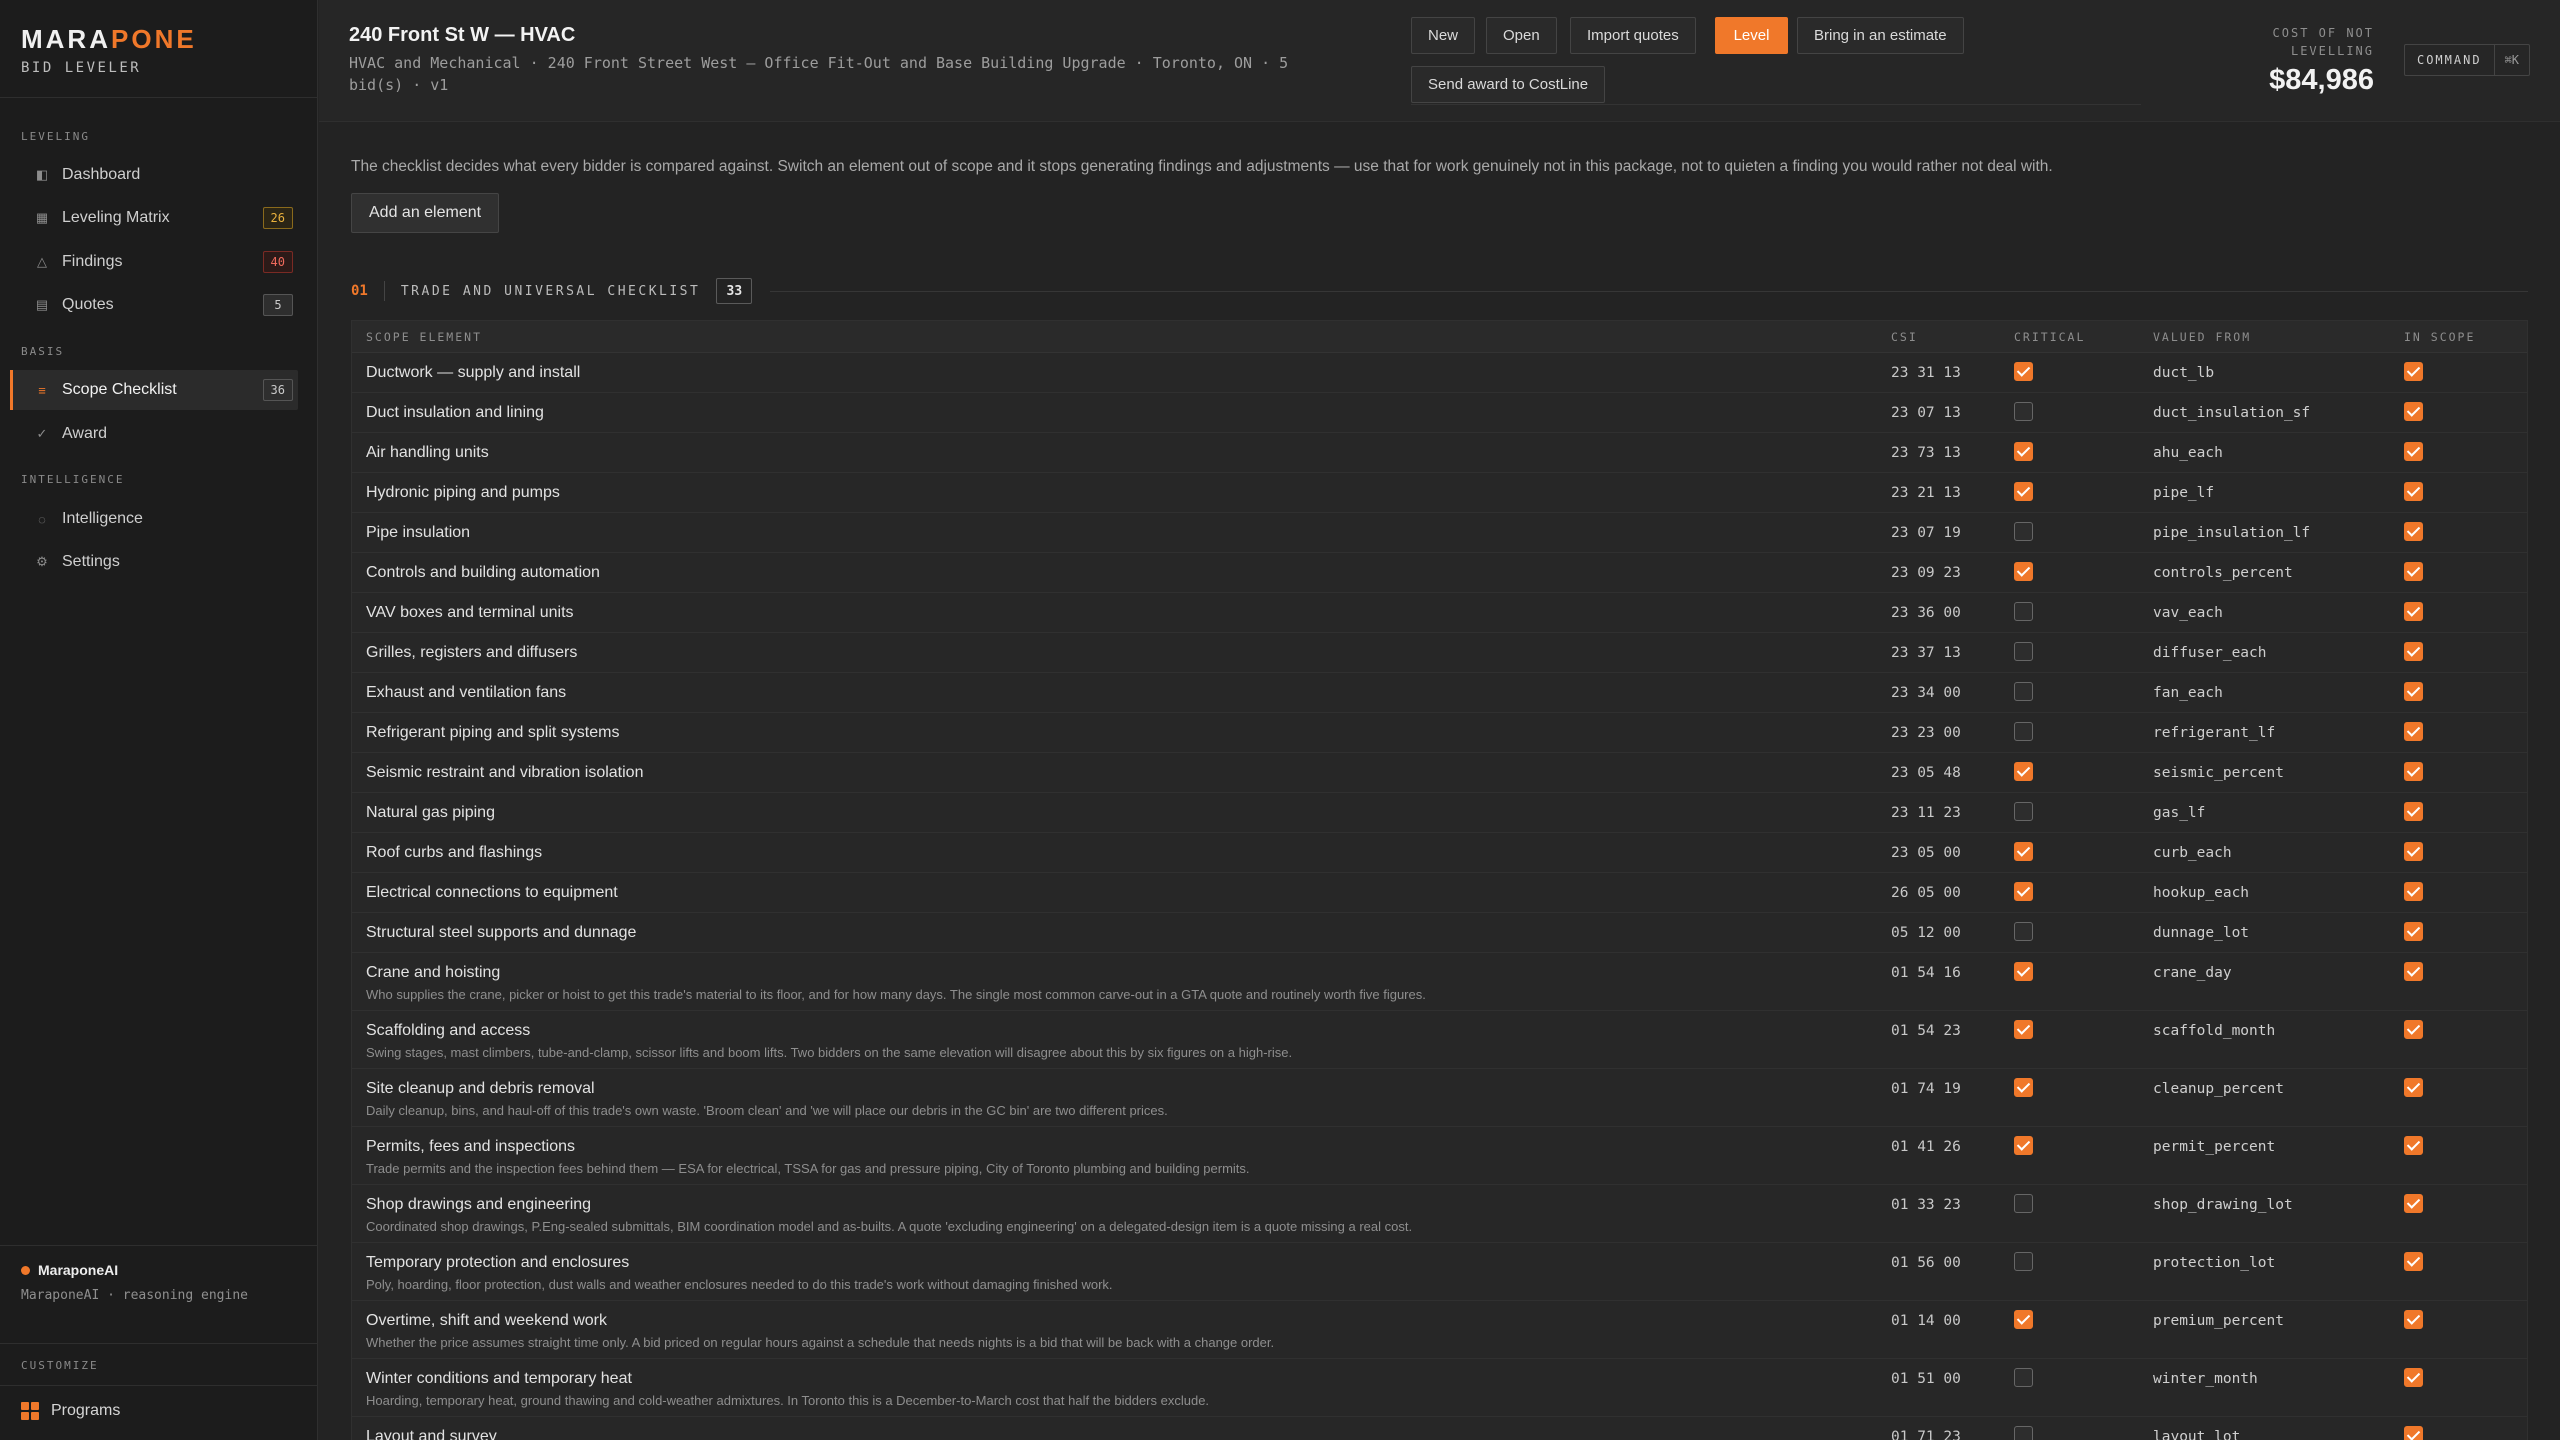 This screenshot has width=2560, height=1440. I want to click on sidebar-item-findings: △ Findings 40, so click(154, 262).